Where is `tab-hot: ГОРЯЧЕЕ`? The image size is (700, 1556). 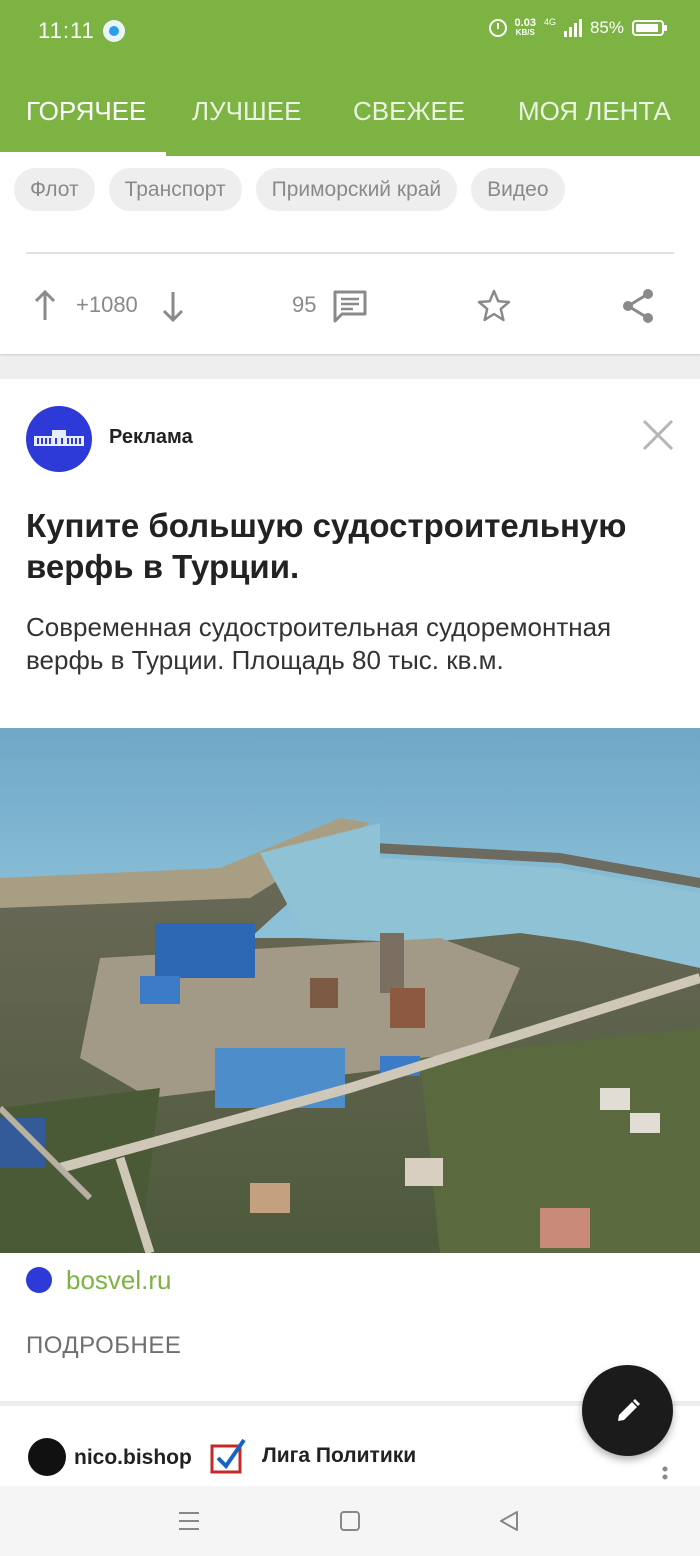 tab-hot: ГОРЯЧЕЕ is located at coordinates (86, 126).